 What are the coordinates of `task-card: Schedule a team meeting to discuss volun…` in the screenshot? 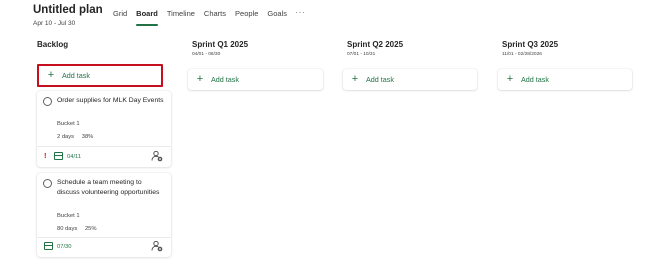 It's located at (104, 215).